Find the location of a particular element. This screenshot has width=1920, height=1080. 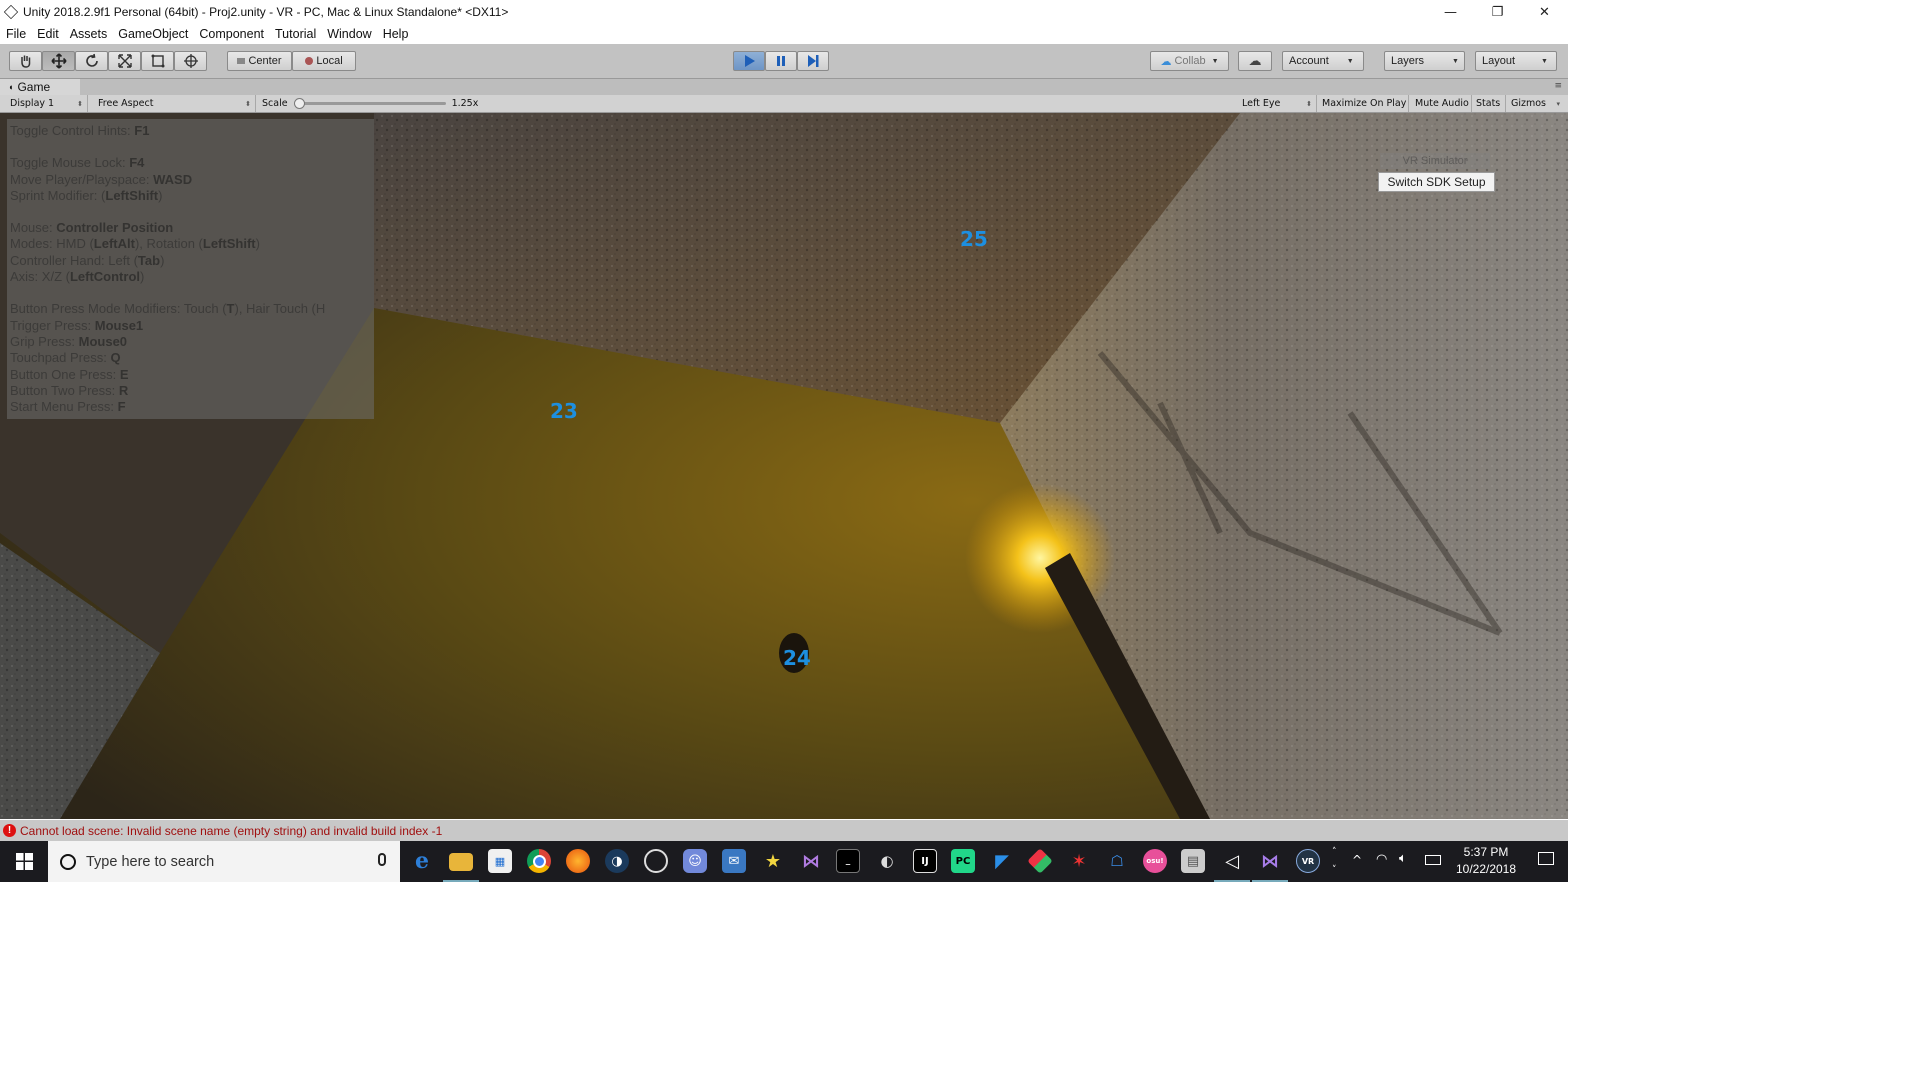

terminal-icon: _ is located at coordinates (848, 861).